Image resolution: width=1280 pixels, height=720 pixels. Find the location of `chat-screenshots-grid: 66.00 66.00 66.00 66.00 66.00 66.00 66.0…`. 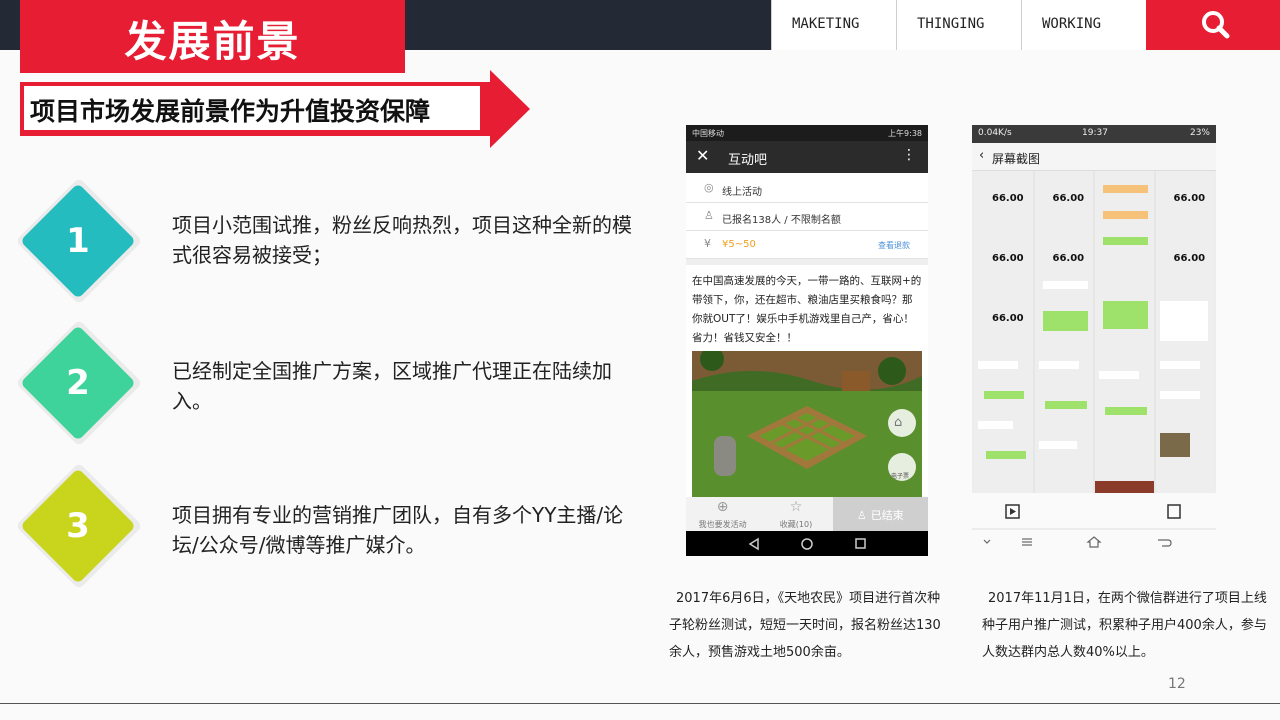

chat-screenshots-grid: 66.00 66.00 66.00 66.00 66.00 66.00 66.0… is located at coordinates (1094, 332).